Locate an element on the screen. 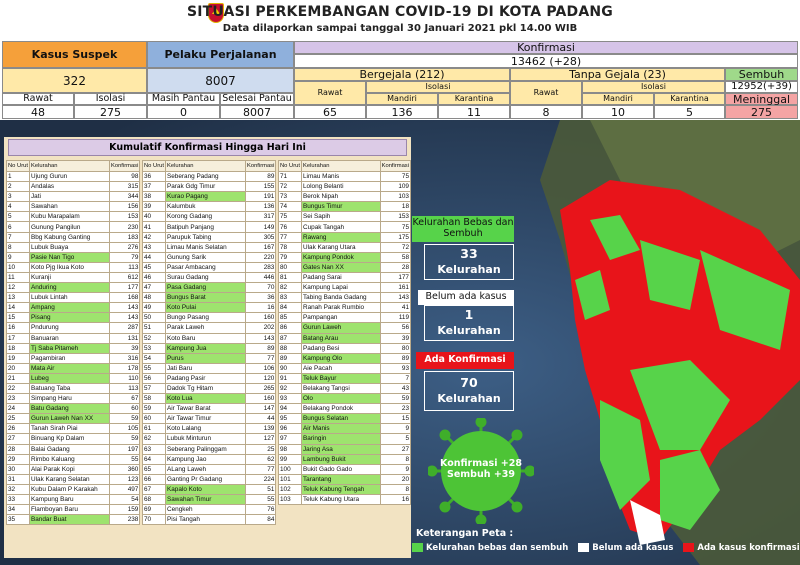  table-header-cell: Kelurahan is located at coordinates (69, 166).